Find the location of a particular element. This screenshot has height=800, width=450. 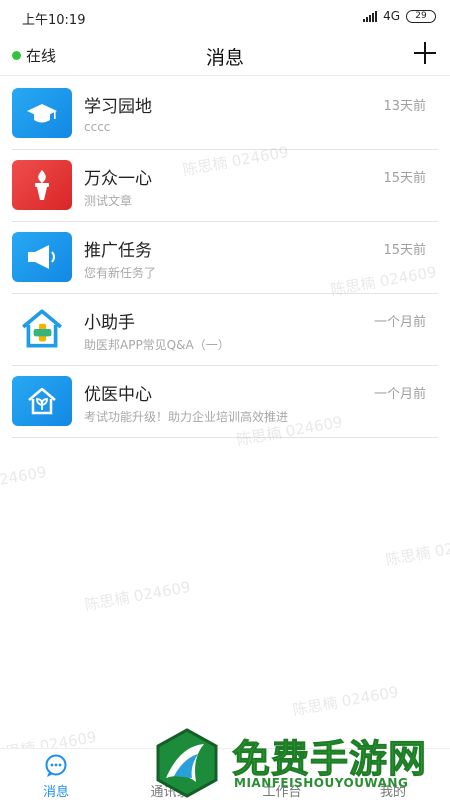

status-indicators: 4G 29 is located at coordinates (399, 16).